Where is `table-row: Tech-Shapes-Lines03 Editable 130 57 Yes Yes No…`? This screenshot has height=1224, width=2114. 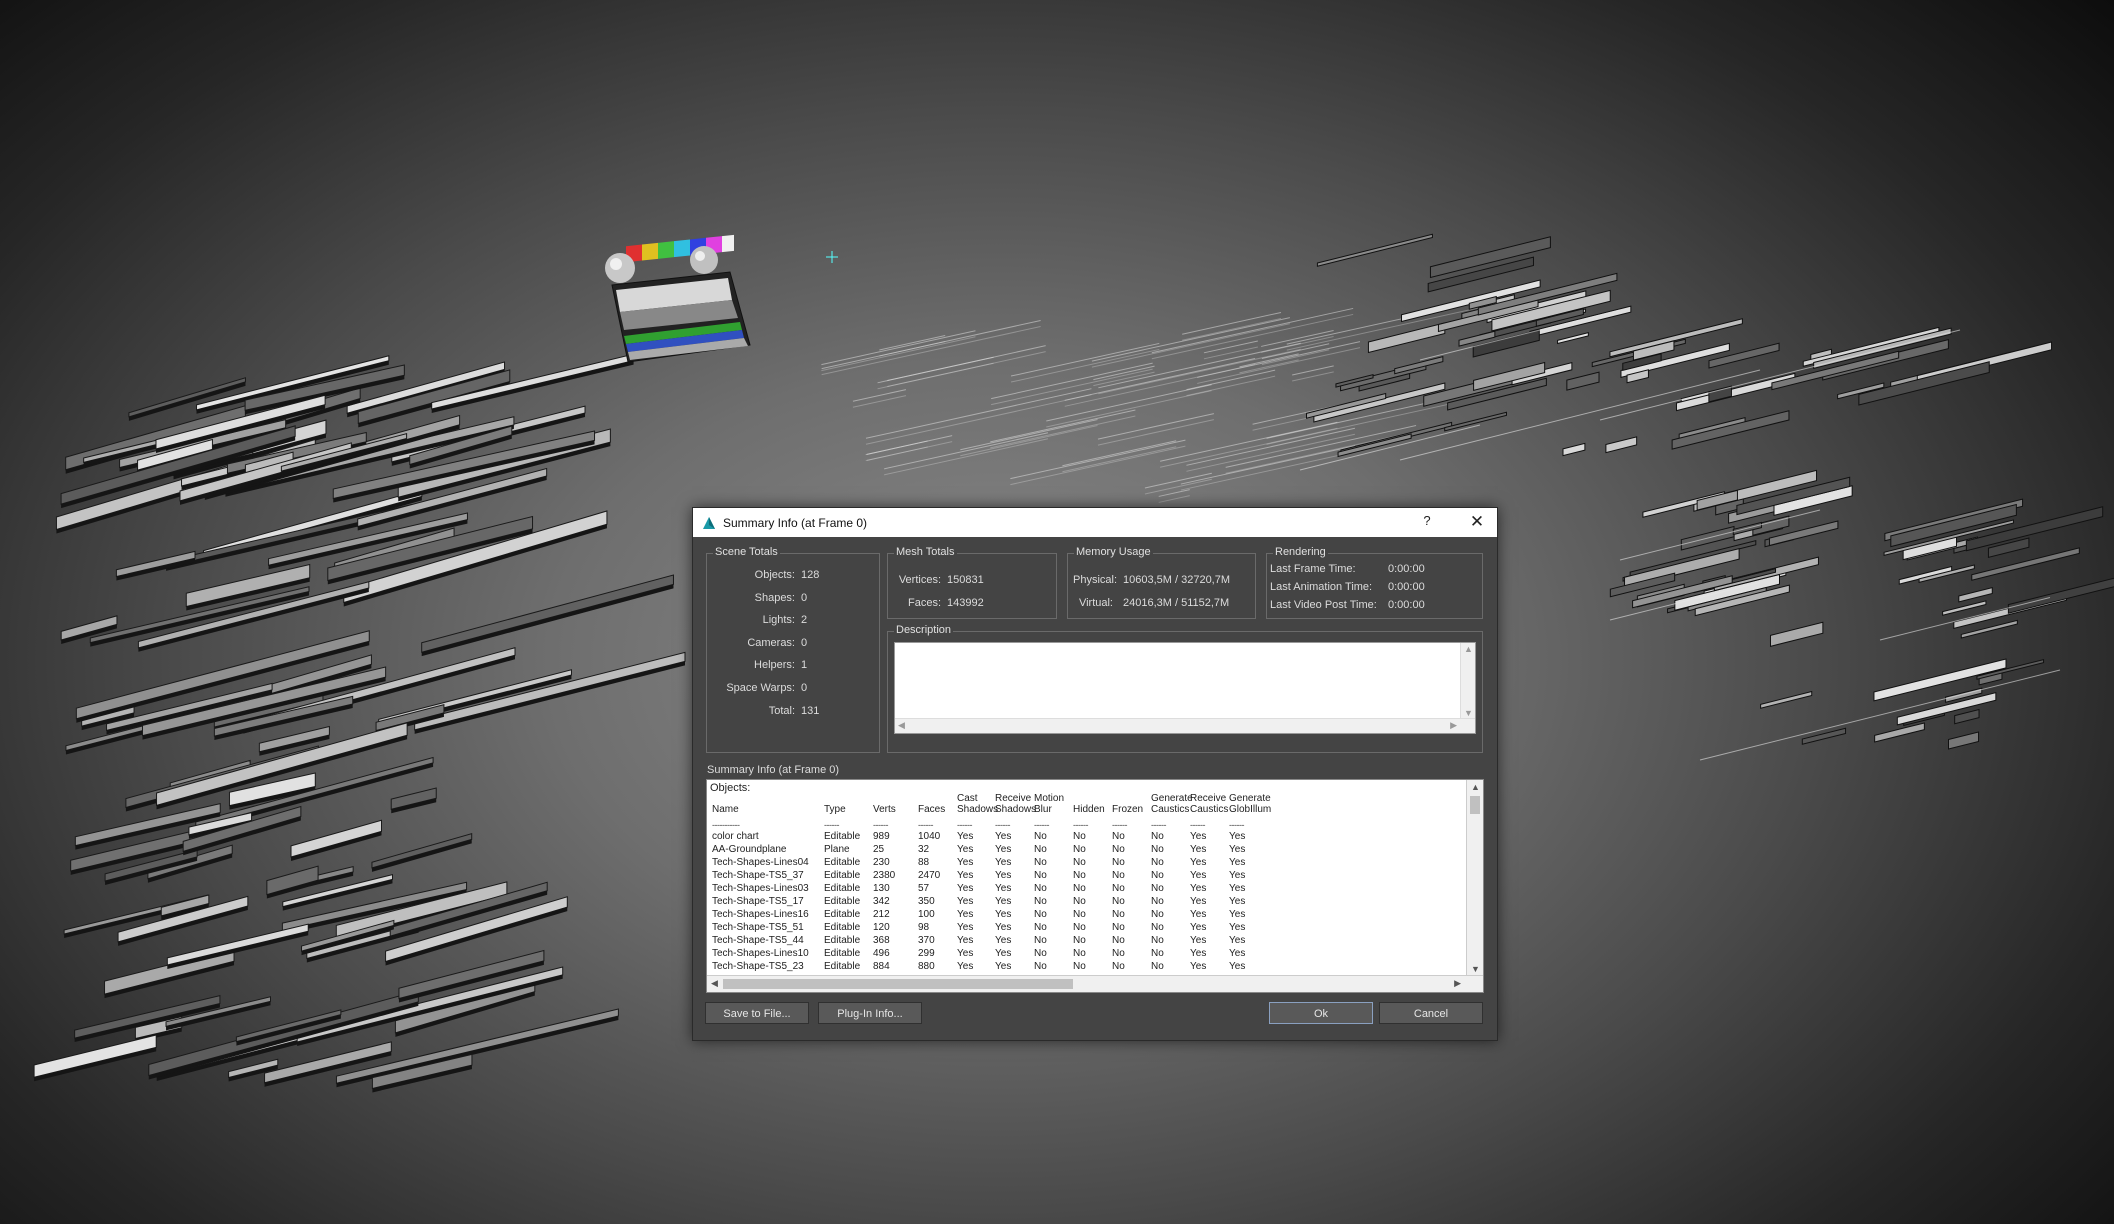
table-row: Tech-Shapes-Lines03 Editable 130 57 Yes Yes No… is located at coordinates (1086, 889).